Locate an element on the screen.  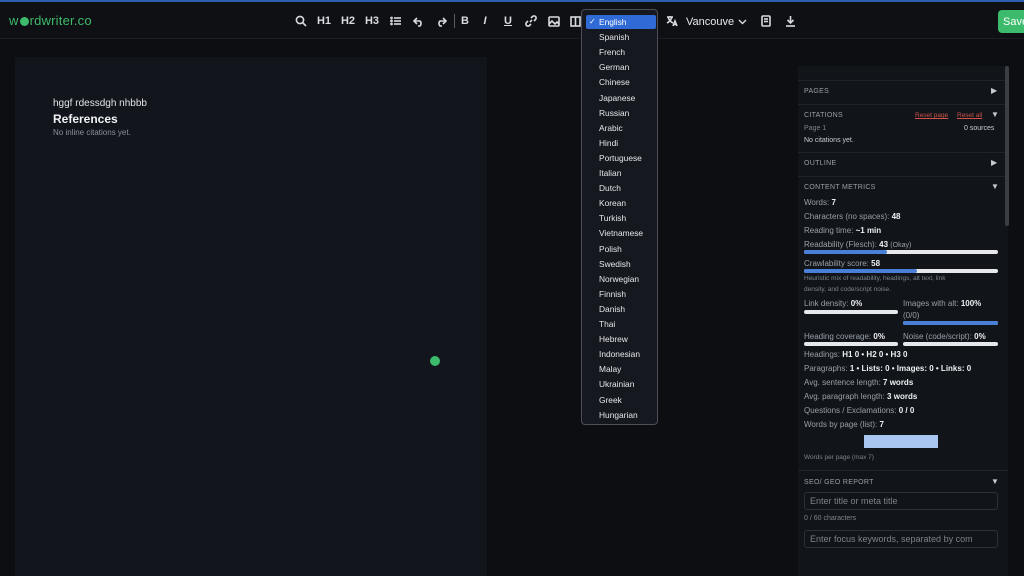
crawlability-desc-2: density, and code/script noise. is located at coordinates (847, 289).